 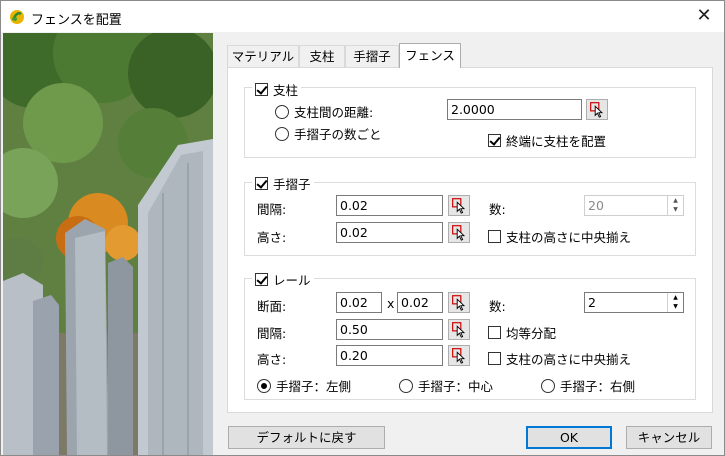 I want to click on window-title: フェンスを配置, so click(x=76, y=20).